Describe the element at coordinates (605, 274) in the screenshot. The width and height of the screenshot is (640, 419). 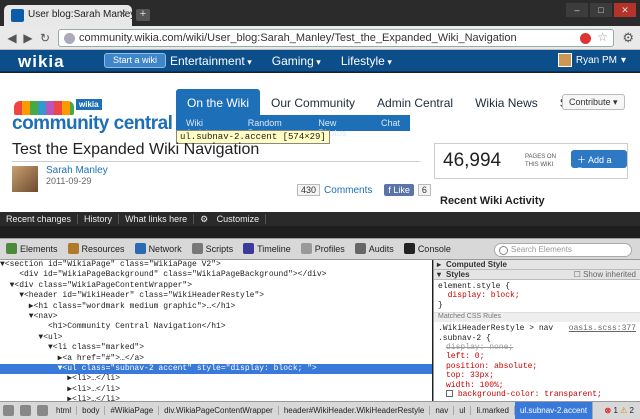
I see `show-inherited-toggle: ☐ Show inherited` at that location.